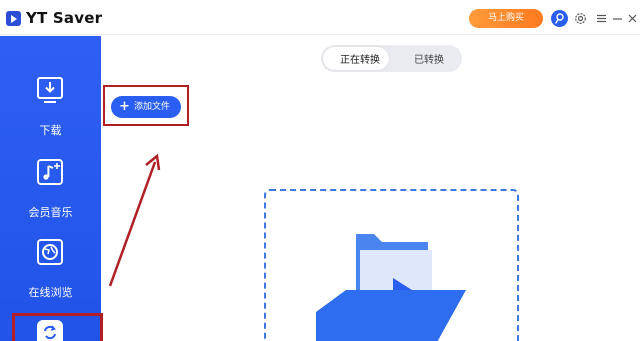 This screenshot has height=341, width=640. Describe the element at coordinates (50, 292) in the screenshot. I see `sidebar-item-label: 在线浏览` at that location.